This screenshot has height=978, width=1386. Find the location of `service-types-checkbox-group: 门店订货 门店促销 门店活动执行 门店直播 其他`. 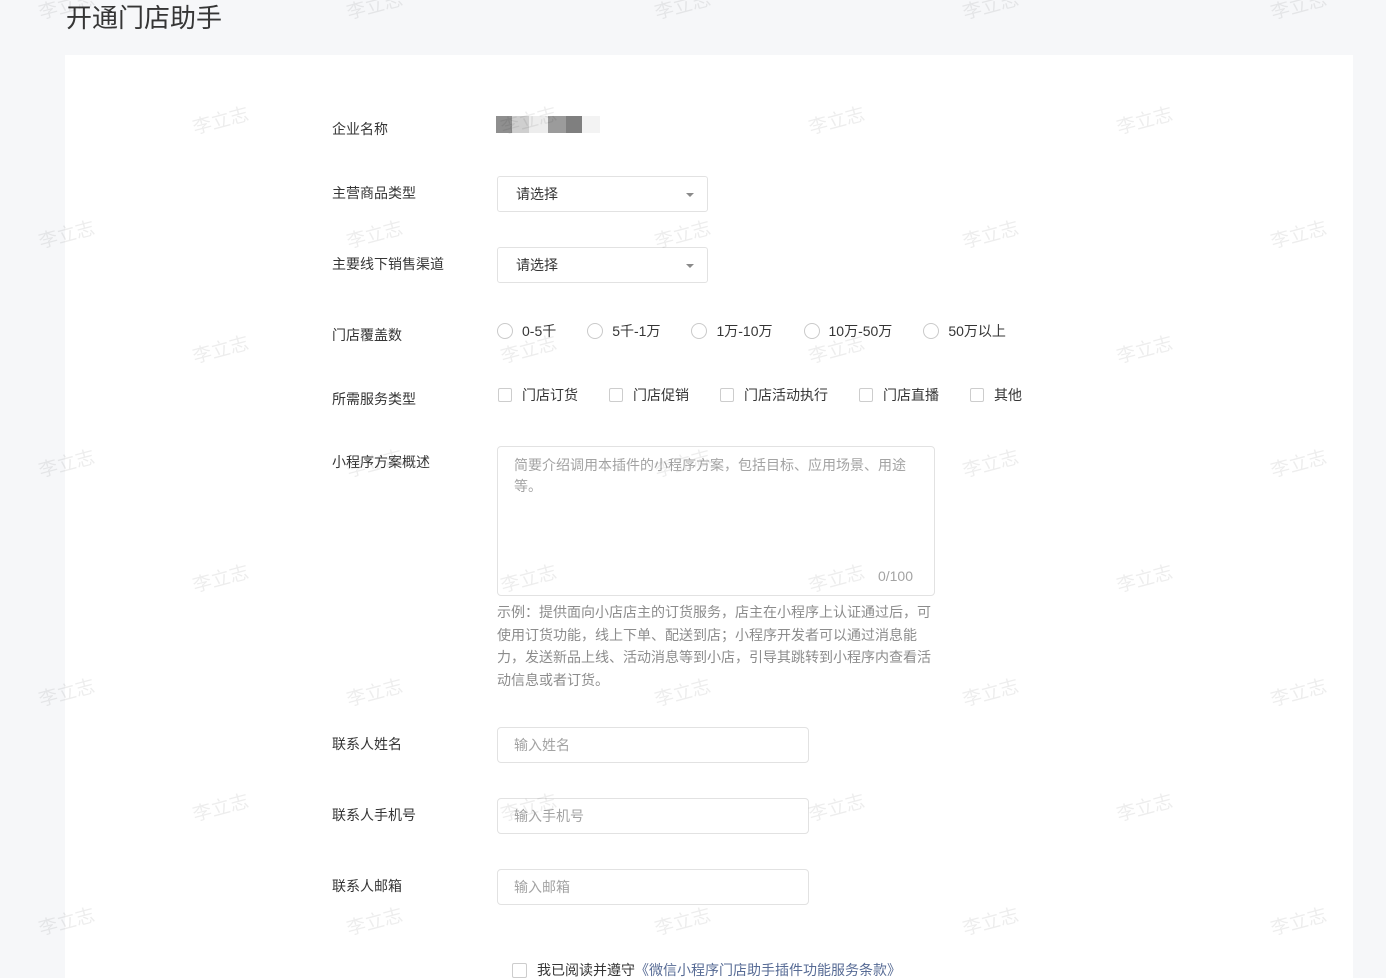

service-types-checkbox-group: 门店订货 门店促销 门店活动执行 门店直播 其他 is located at coordinates (774, 395).